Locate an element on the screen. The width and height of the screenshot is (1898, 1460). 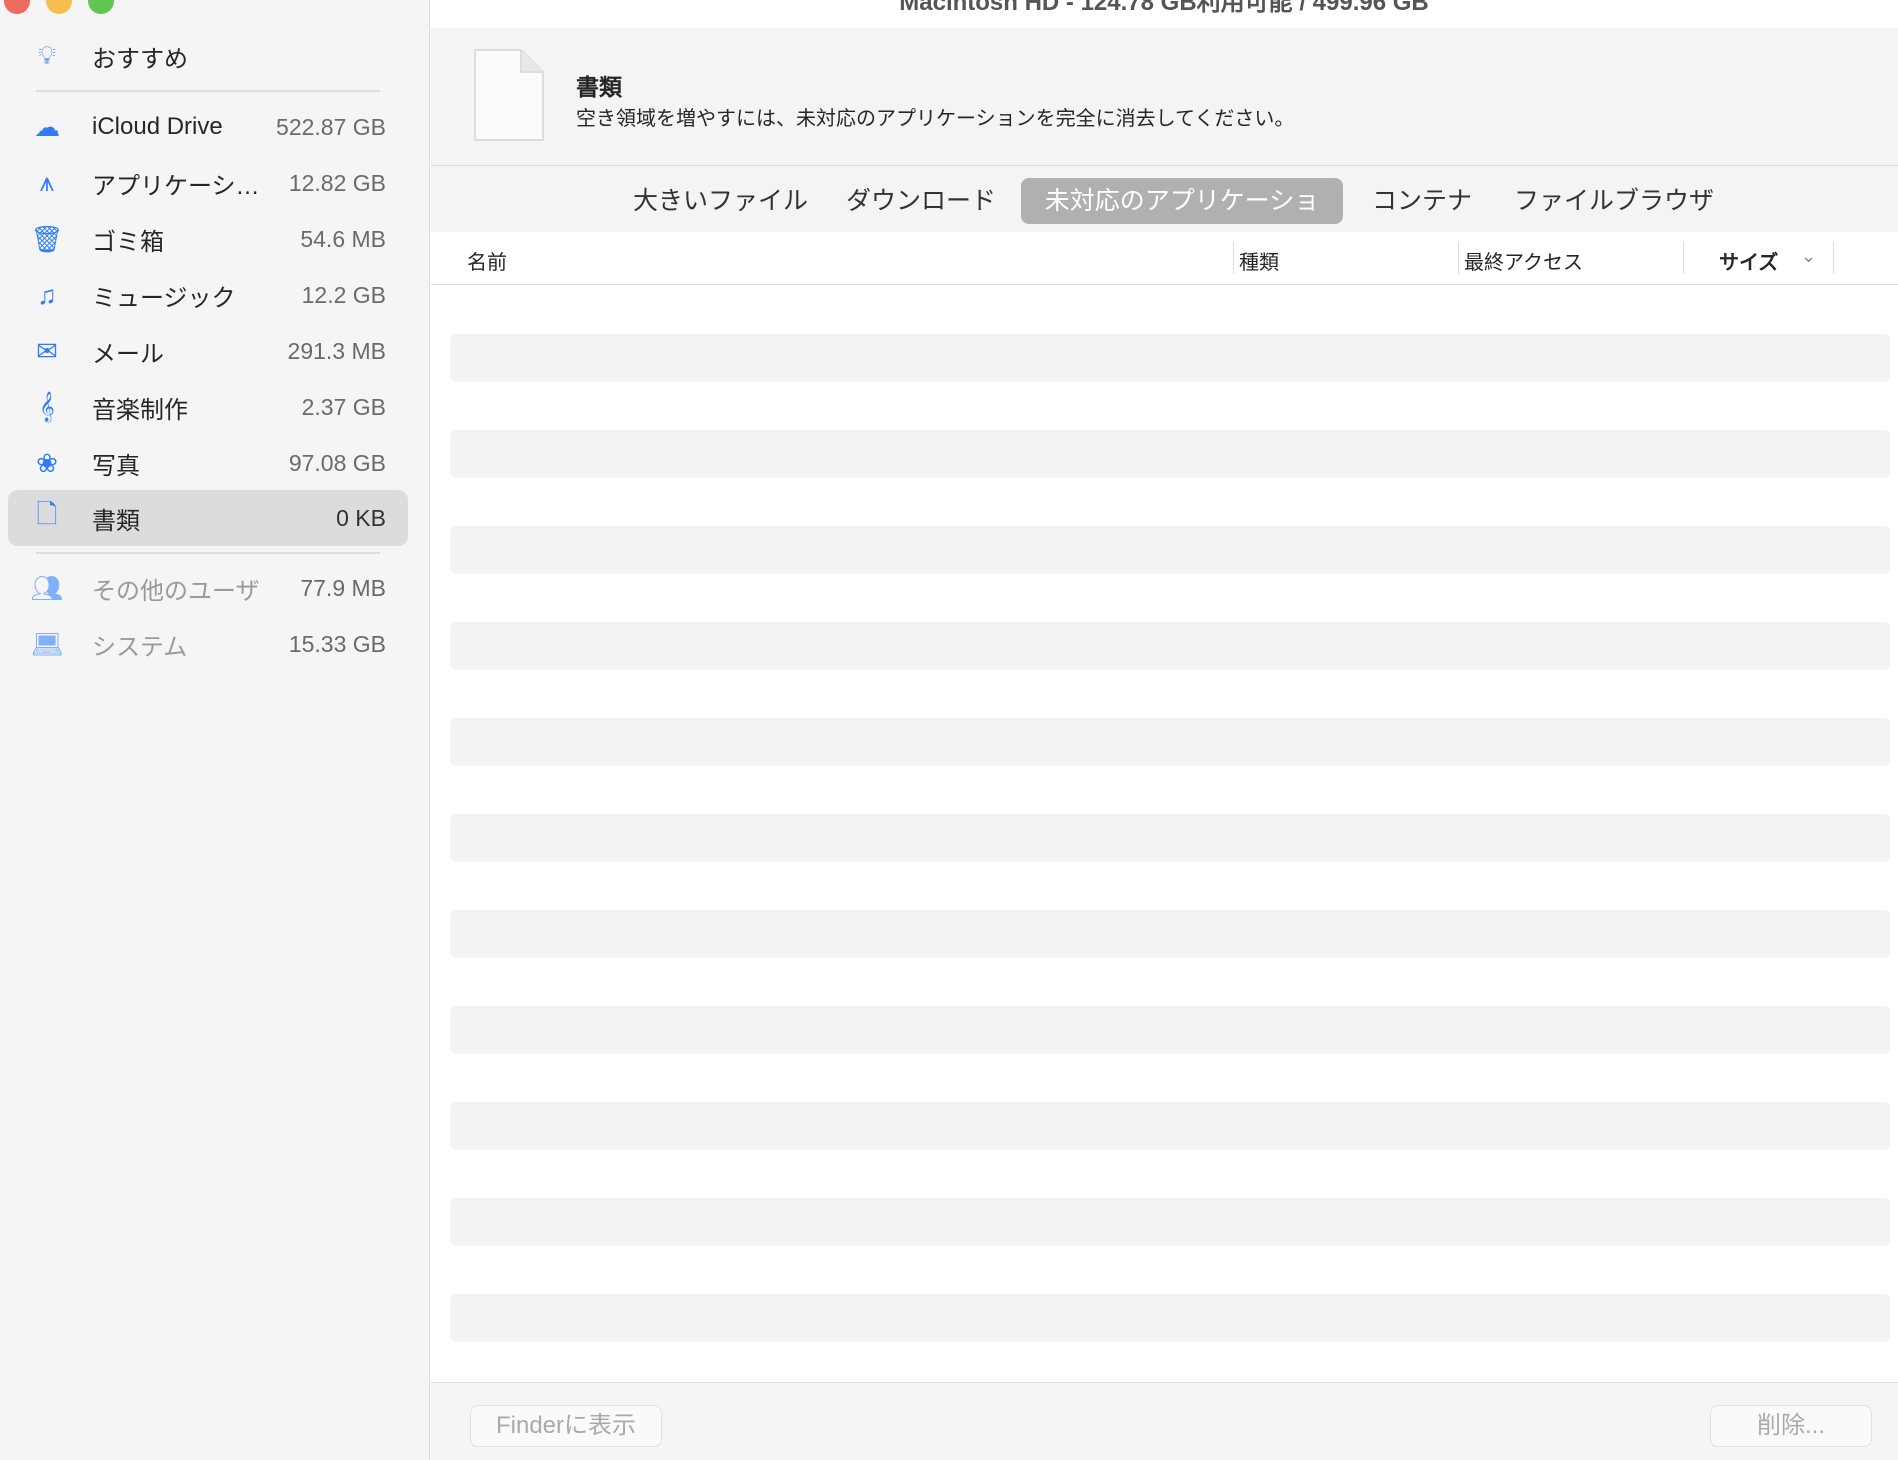
sidebar-item-recommend: 💡︎ おすすめ is located at coordinates (208, 56).